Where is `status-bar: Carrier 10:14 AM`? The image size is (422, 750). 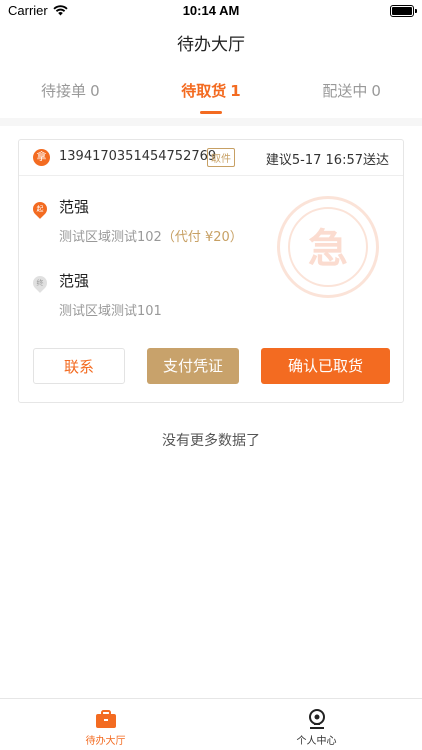 status-bar: Carrier 10:14 AM is located at coordinates (211, 11).